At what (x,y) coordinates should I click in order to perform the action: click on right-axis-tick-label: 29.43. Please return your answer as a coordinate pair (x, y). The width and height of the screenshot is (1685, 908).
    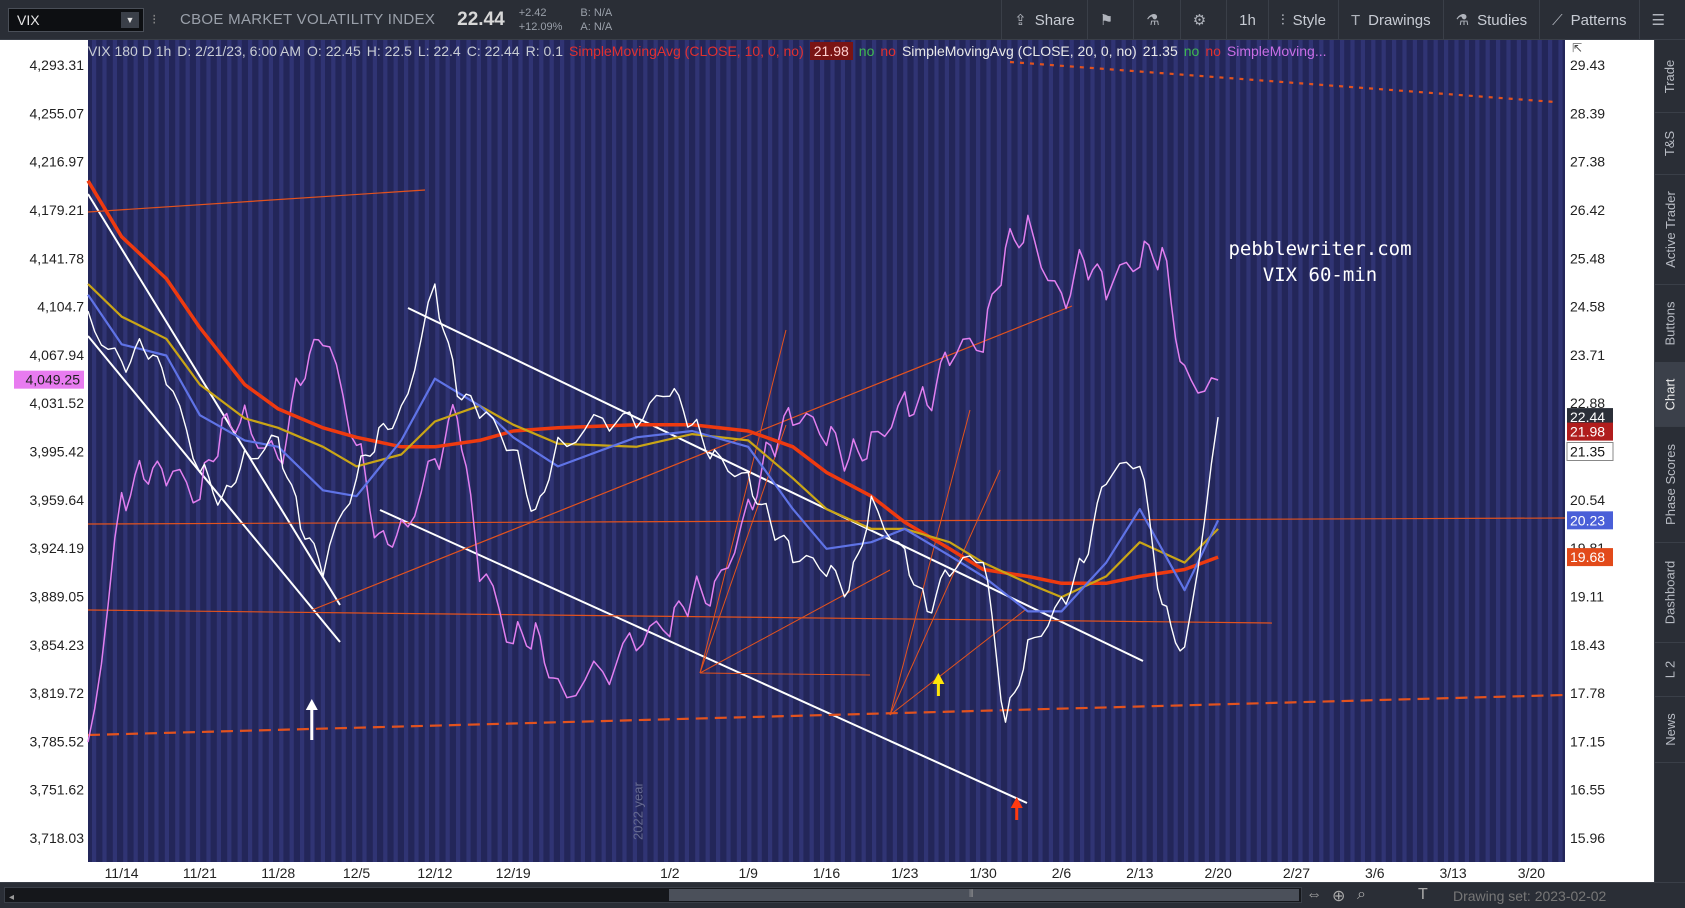
    Looking at the image, I should click on (1587, 65).